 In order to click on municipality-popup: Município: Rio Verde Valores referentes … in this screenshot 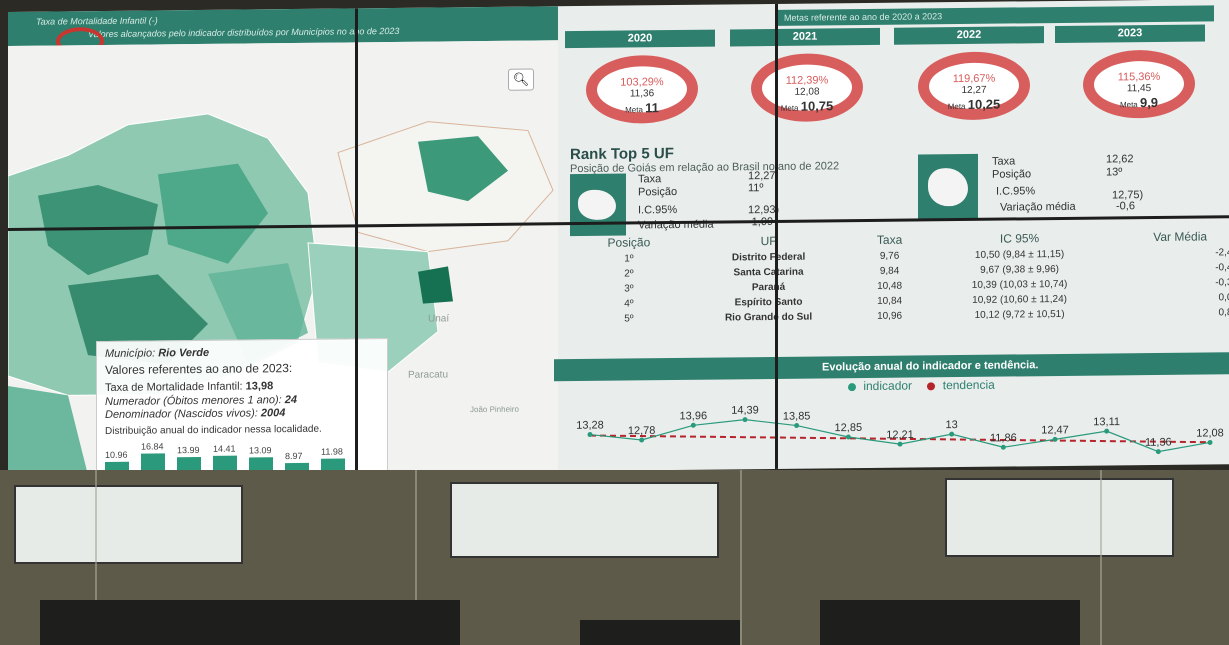, I will do `click(242, 407)`.